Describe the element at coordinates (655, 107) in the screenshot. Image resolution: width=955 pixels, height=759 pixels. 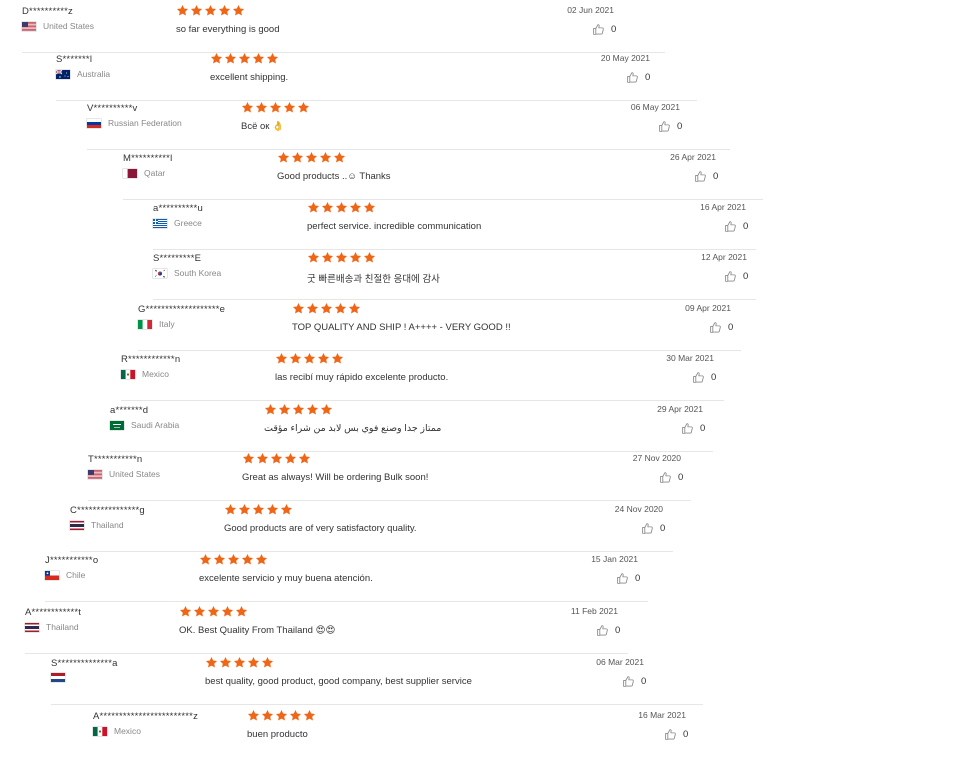
I see `review-date: 06 May 2021` at that location.